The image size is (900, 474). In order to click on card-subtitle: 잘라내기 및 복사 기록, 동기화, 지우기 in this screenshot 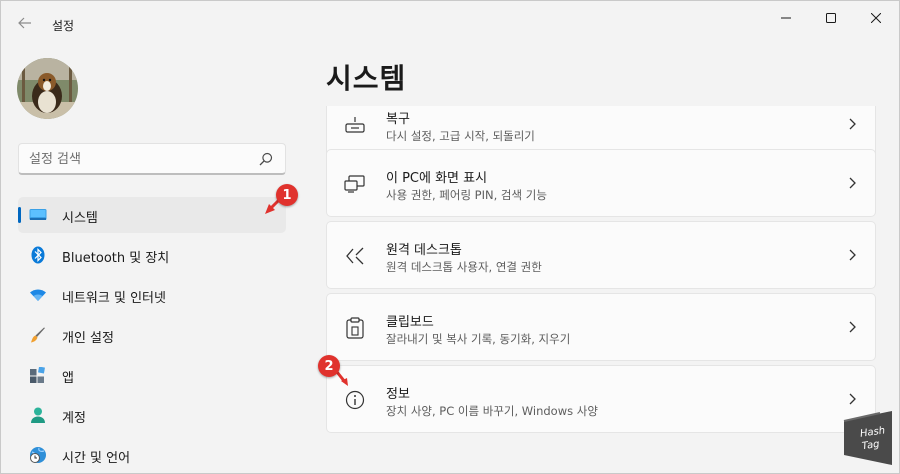, I will do `click(478, 339)`.